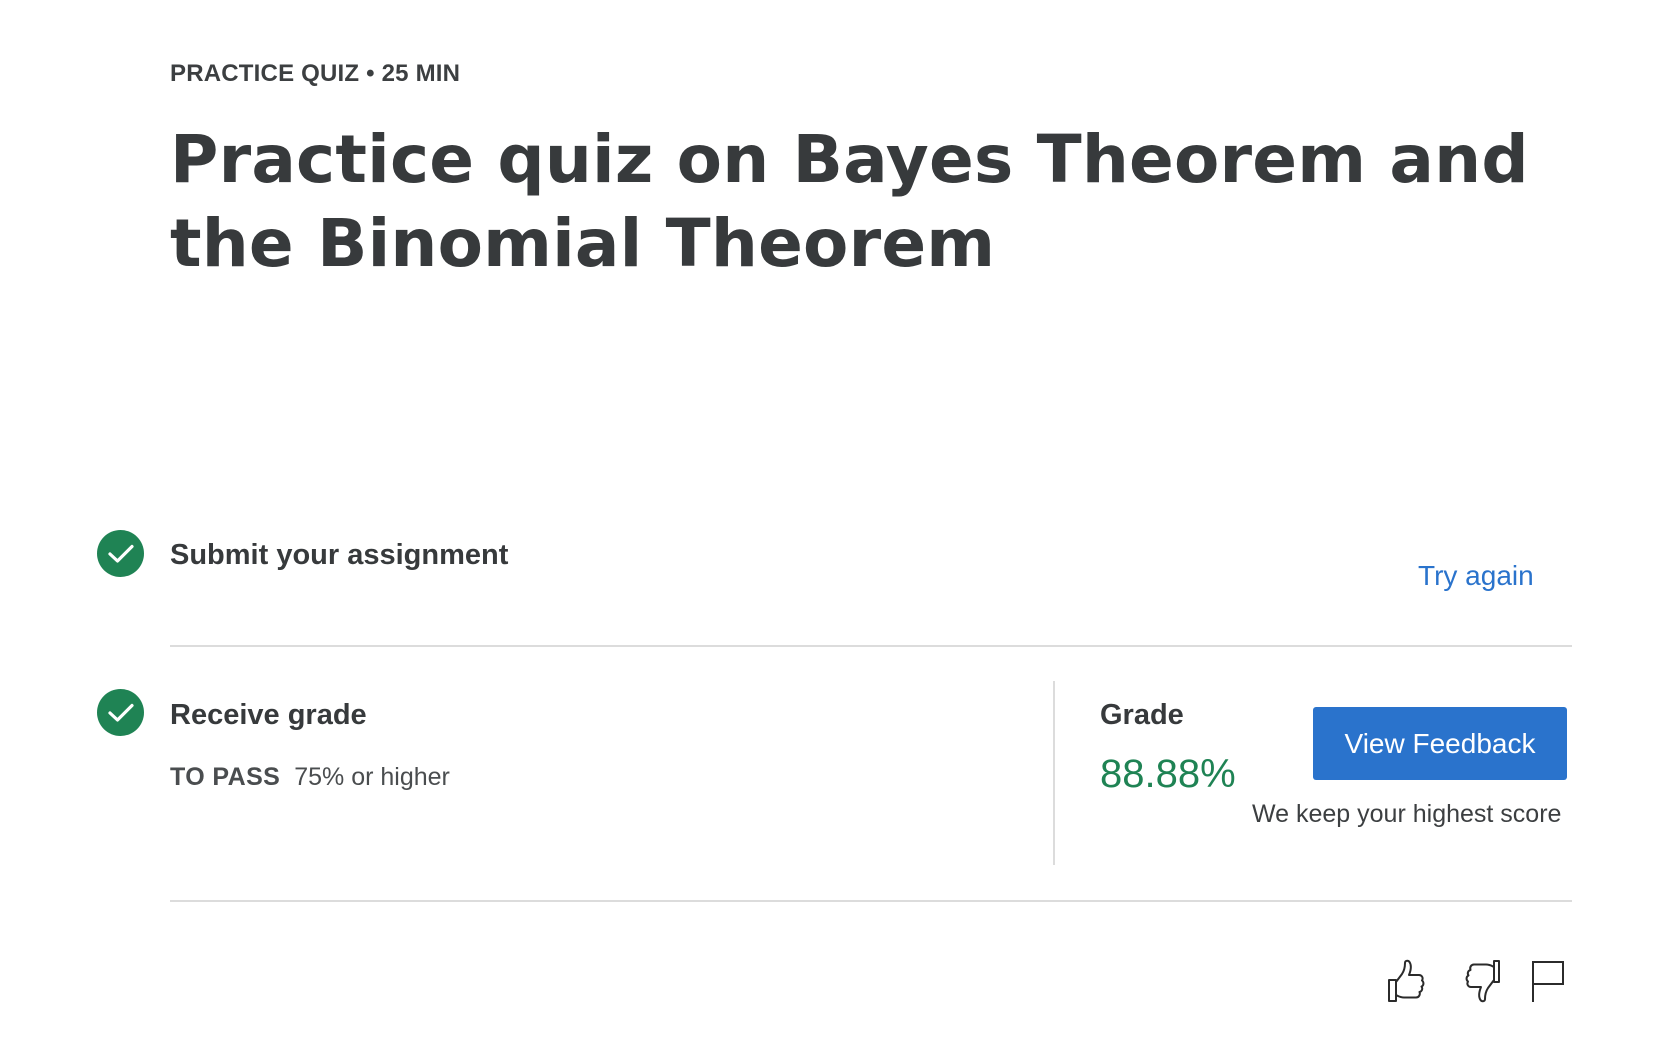 The image size is (1678, 1058). I want to click on thumbs-up-icon, so click(1406, 980).